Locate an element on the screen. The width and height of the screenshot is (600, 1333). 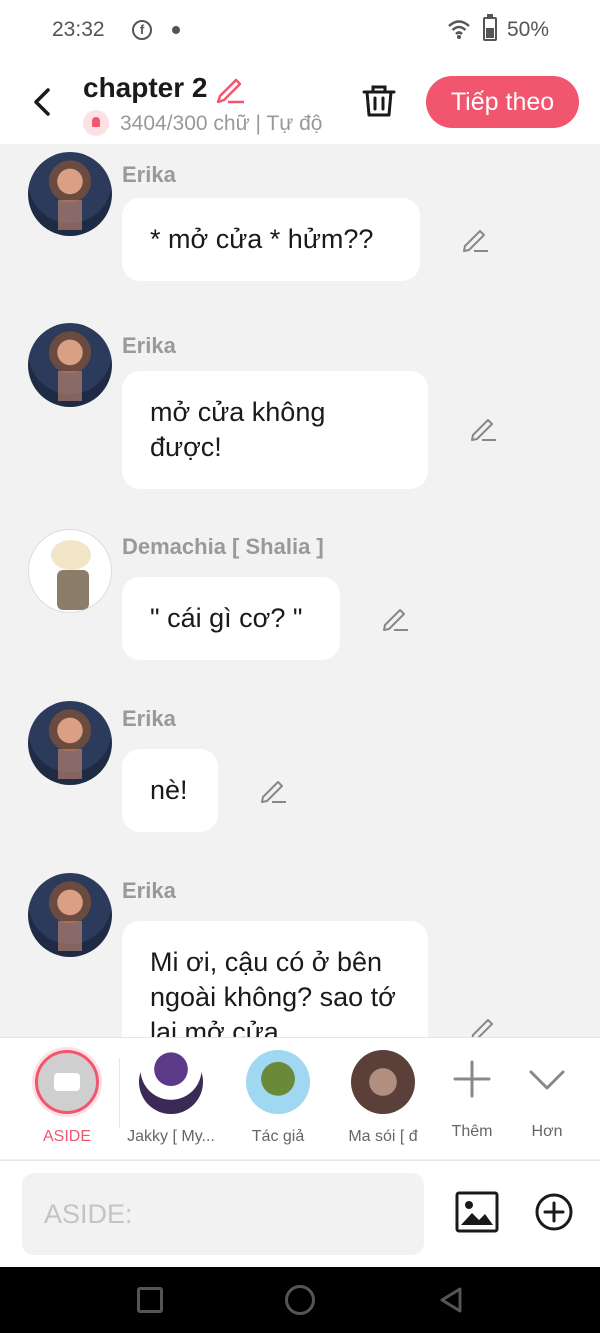
aside-chat-icon is located at coordinates (67, 1082).